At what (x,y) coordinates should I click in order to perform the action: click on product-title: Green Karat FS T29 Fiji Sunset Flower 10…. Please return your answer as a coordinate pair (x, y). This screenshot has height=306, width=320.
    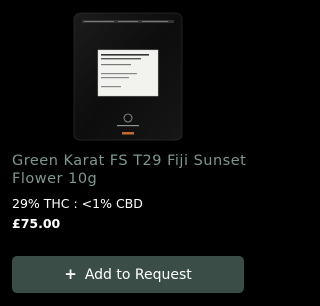
    Looking at the image, I should click on (130, 170).